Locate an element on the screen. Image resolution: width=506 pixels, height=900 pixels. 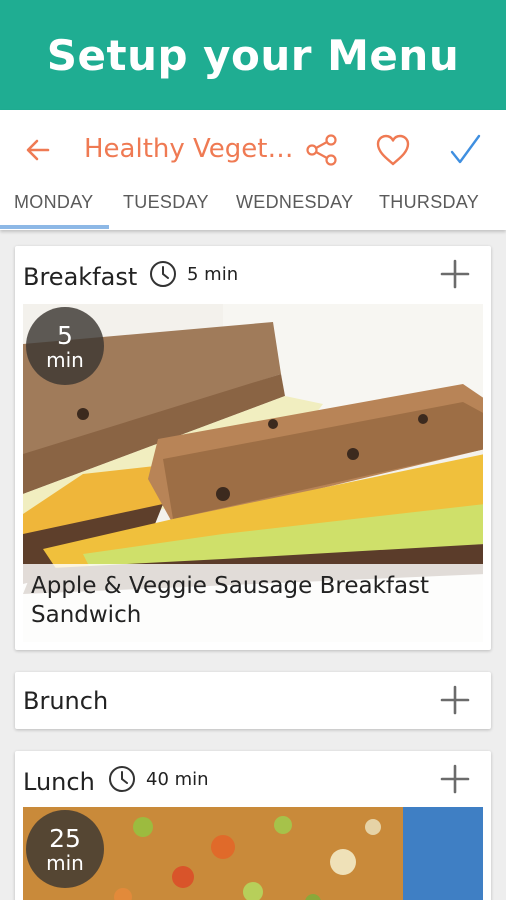
back-button is located at coordinates (38, 150).